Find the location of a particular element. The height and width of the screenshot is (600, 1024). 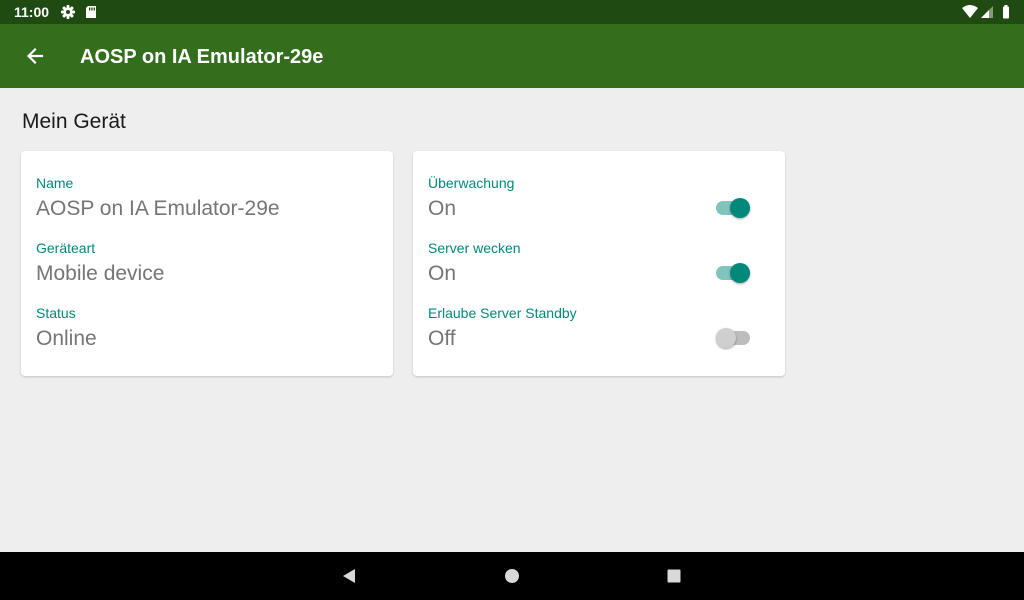

home-circle-icon is located at coordinates (512, 576).